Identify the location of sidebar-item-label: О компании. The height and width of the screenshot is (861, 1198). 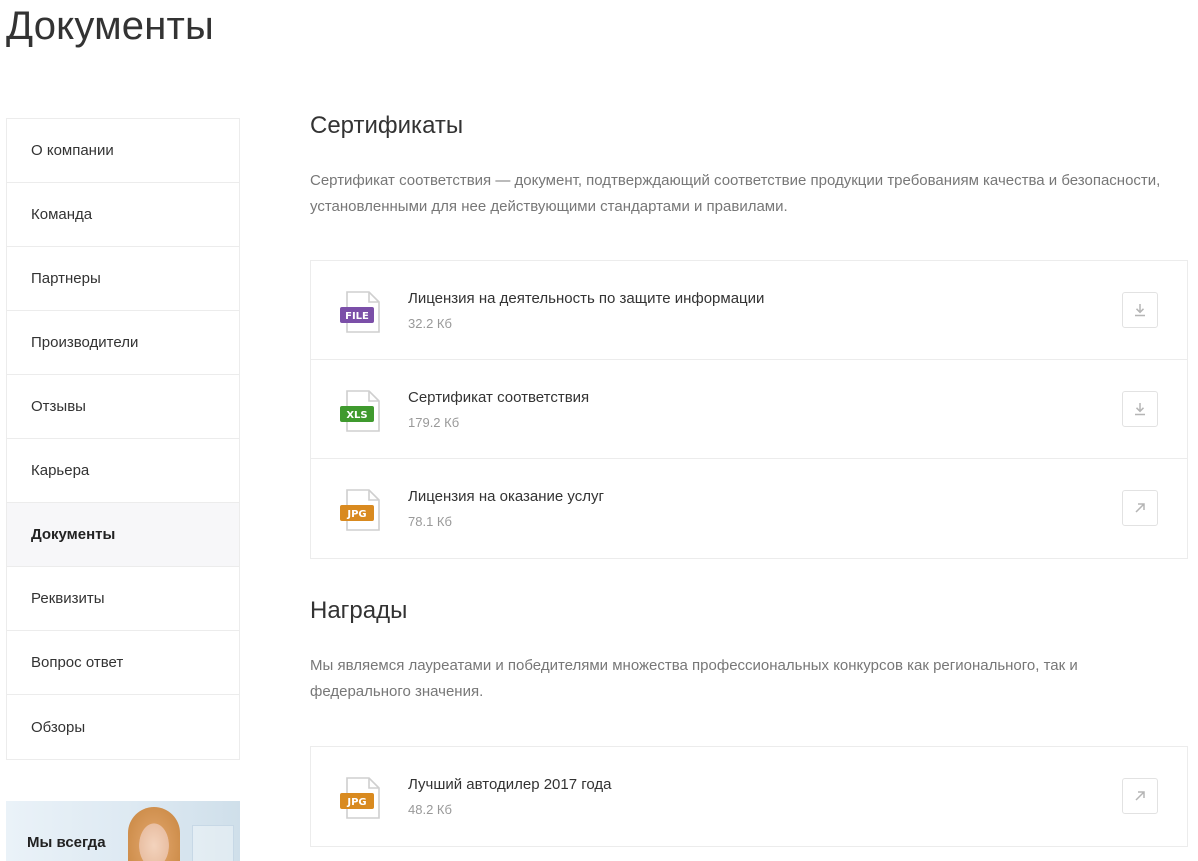
(72, 150).